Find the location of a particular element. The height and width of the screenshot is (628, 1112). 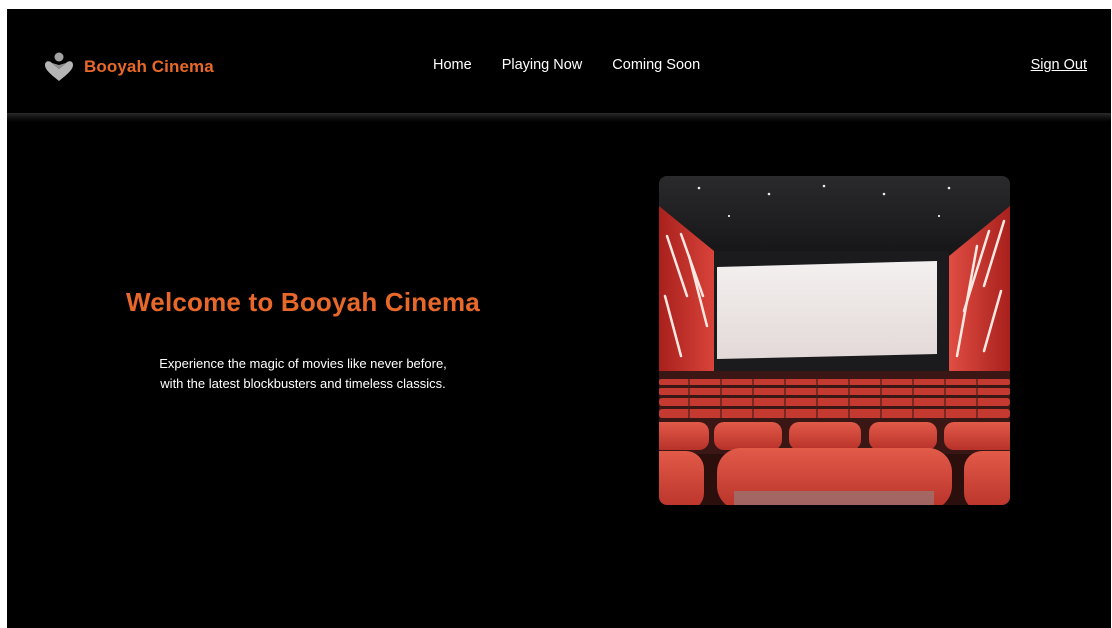

heart-hand-icon is located at coordinates (59, 66).